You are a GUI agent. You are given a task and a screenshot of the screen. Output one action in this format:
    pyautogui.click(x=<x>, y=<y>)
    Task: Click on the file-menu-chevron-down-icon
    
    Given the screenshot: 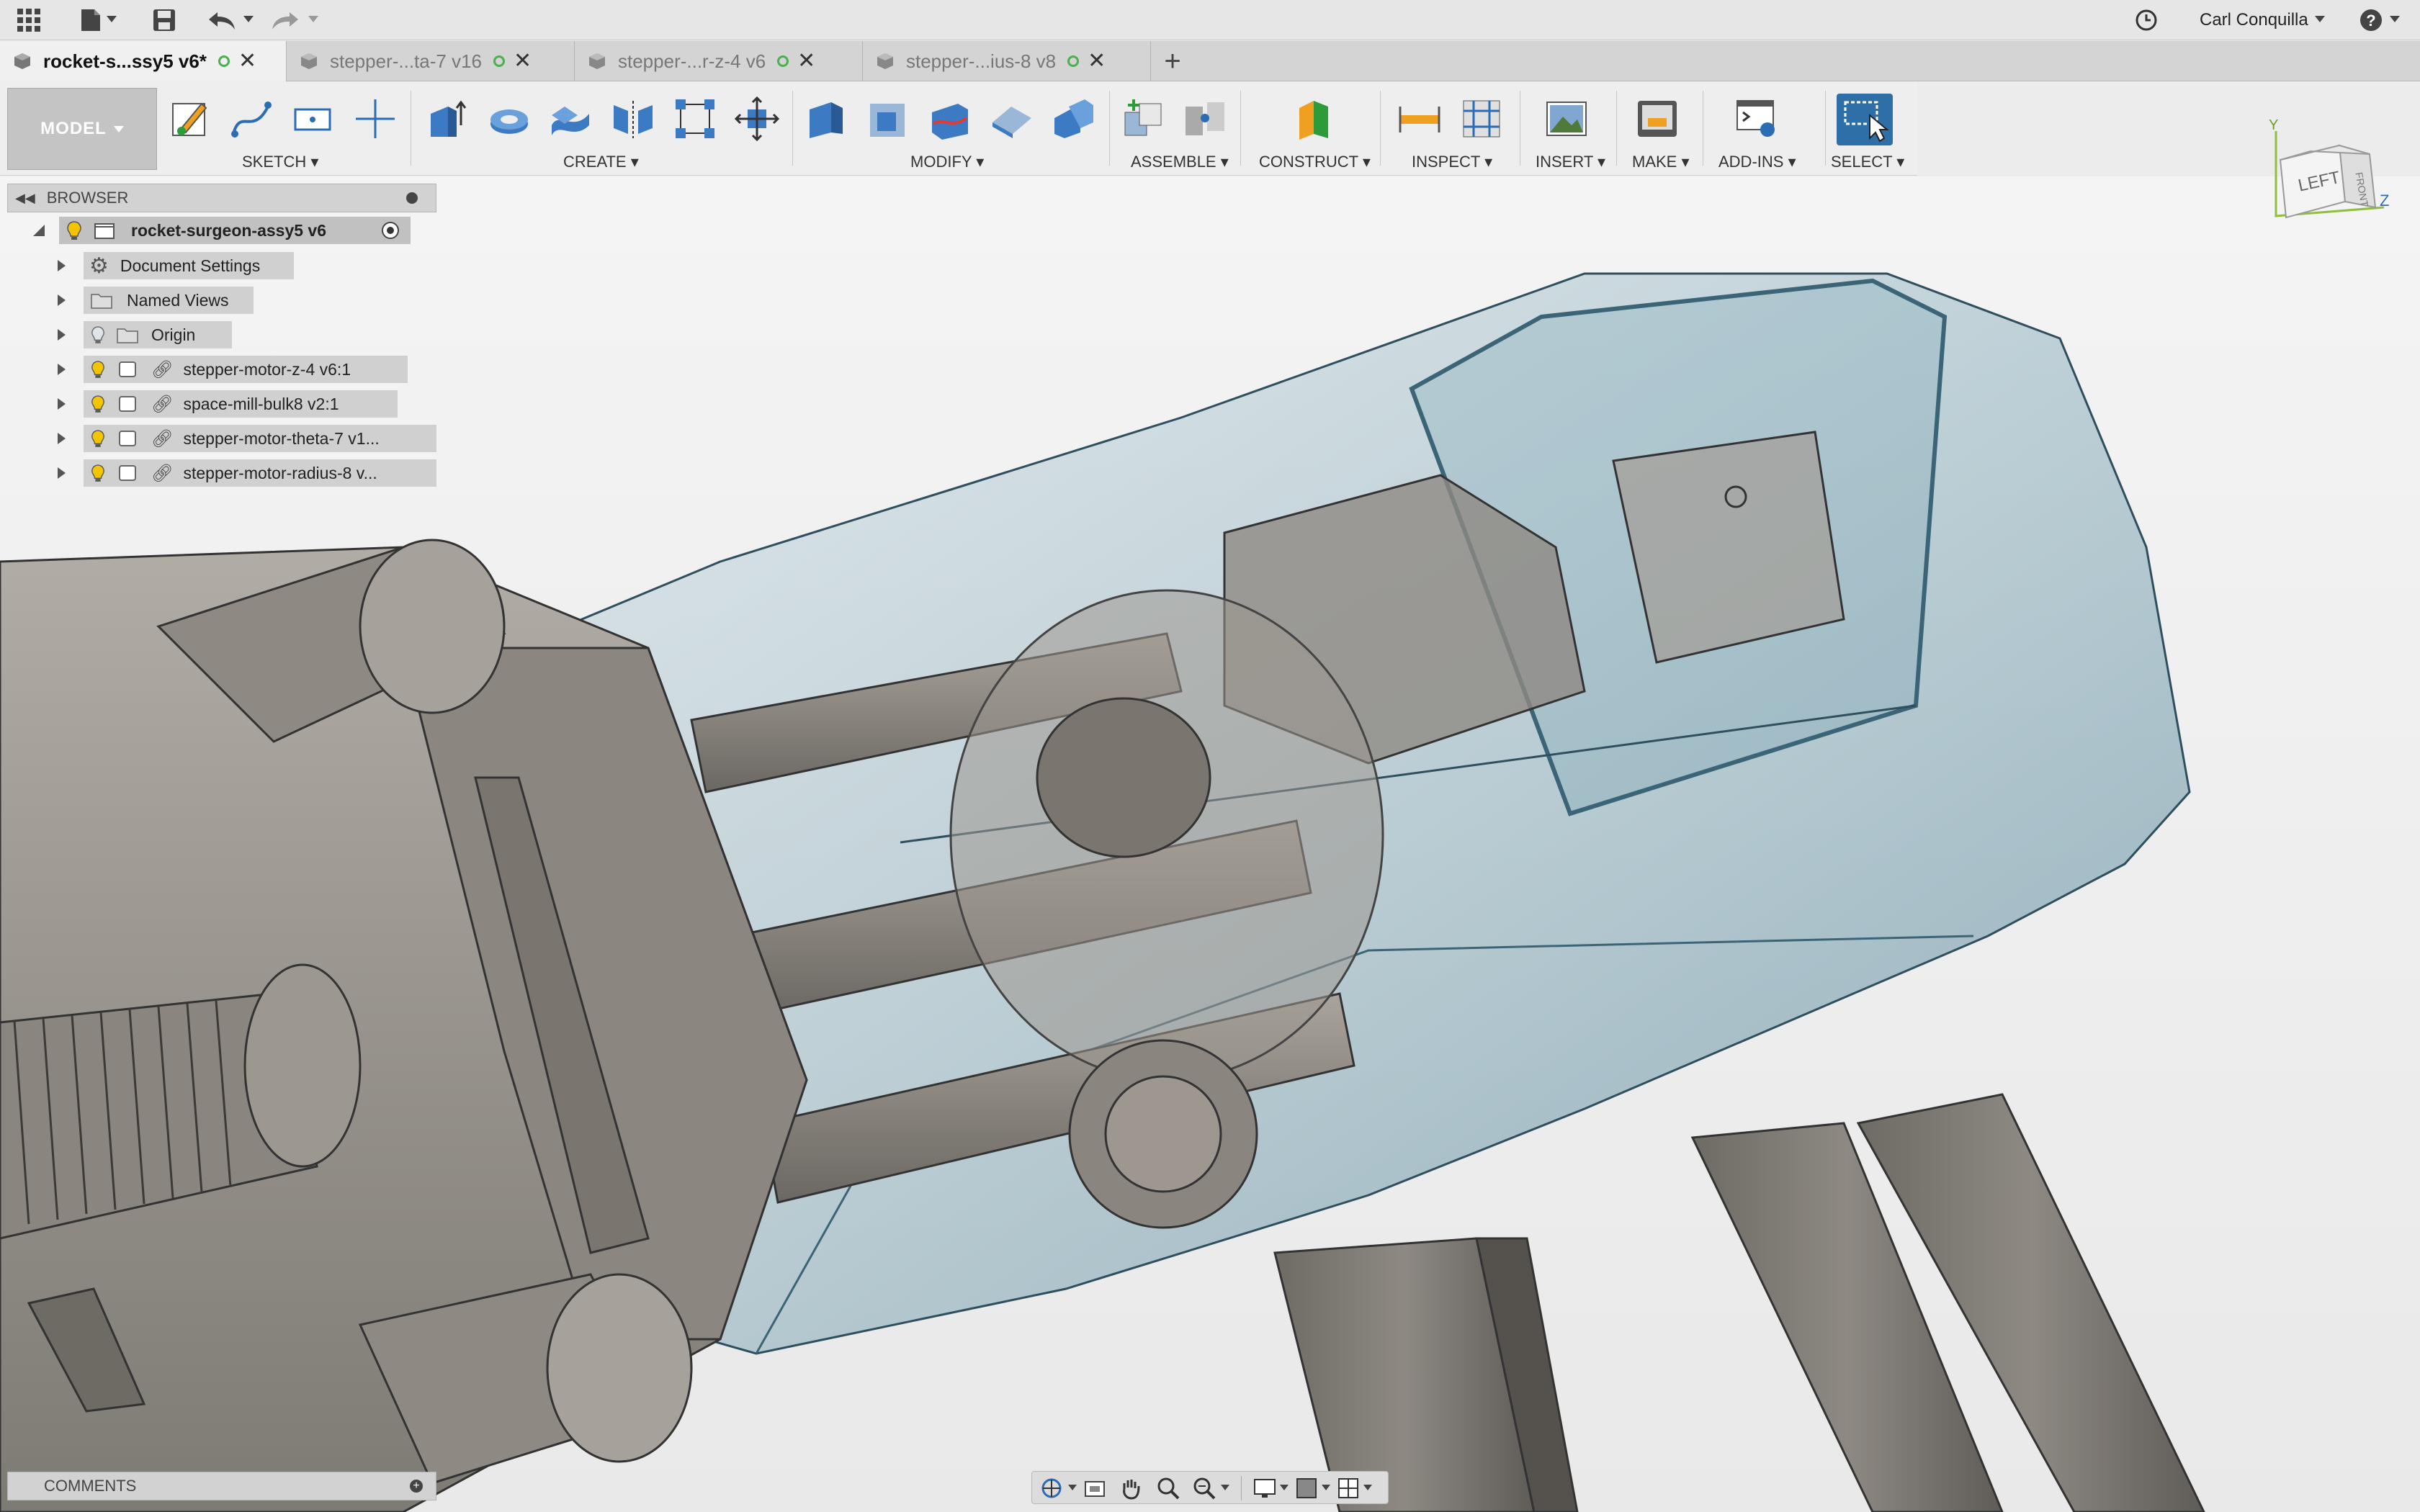 What is the action you would take?
    pyautogui.click(x=112, y=19)
    